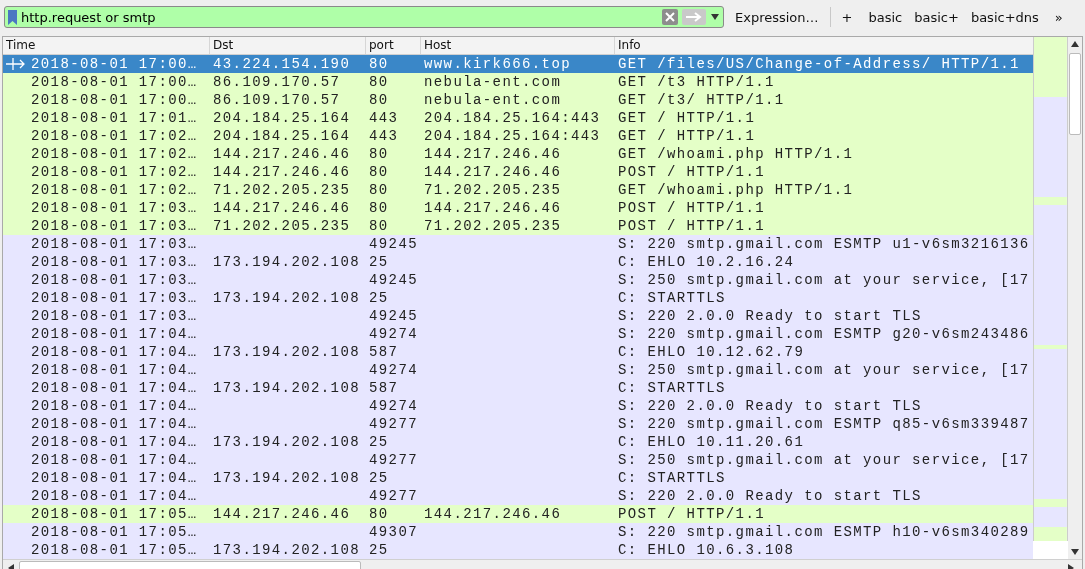  What do you see at coordinates (672, 388) in the screenshot?
I see `table-cell: C: STARTTLS` at bounding box center [672, 388].